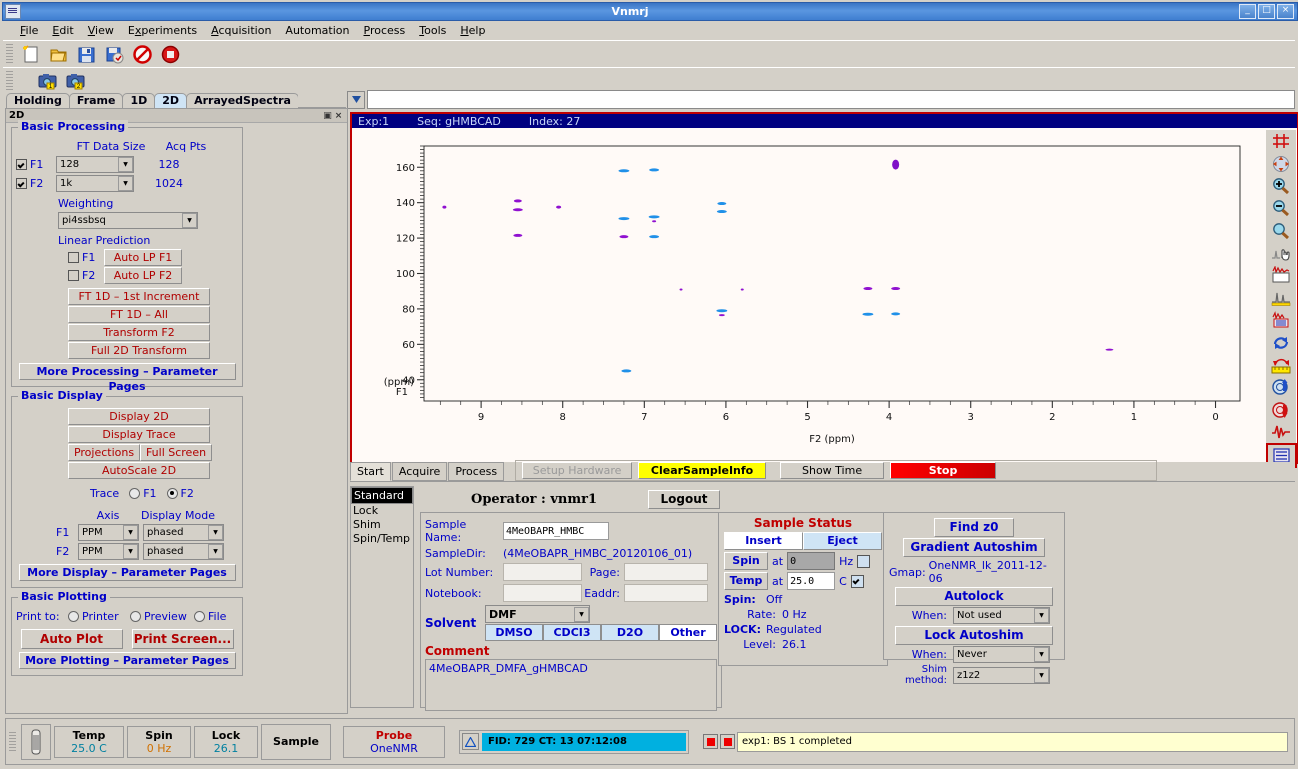  Describe the element at coordinates (176, 452) in the screenshot. I see `full-screen-button: Full Screen` at that location.